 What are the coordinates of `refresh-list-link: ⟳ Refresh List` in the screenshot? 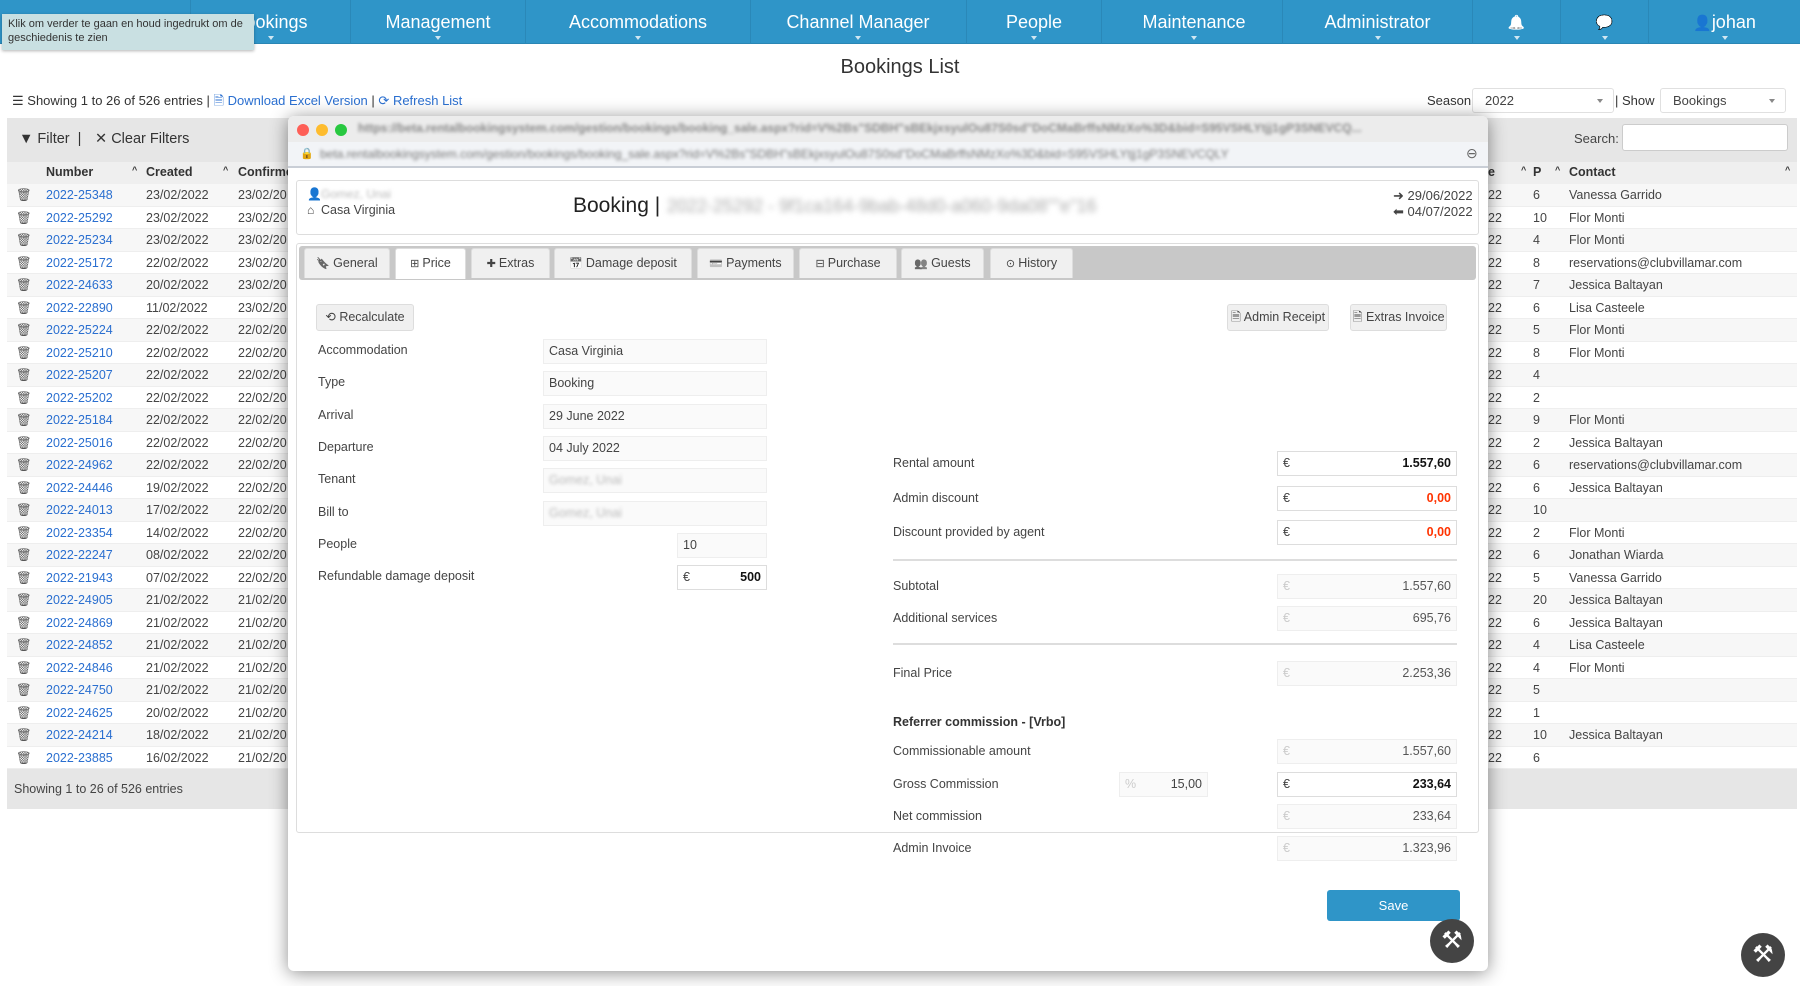 It's located at (420, 100).